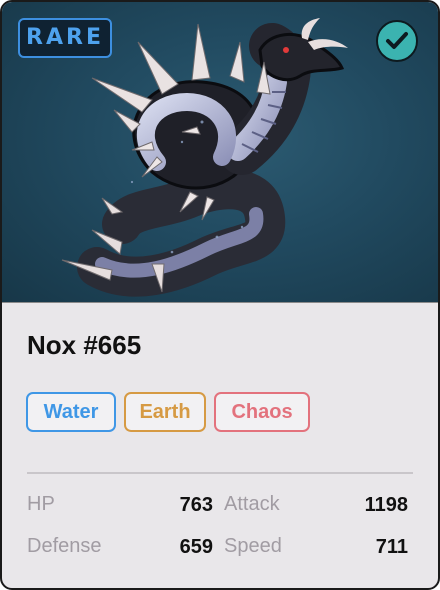 This screenshot has height=590, width=440. I want to click on stat-value-attack: 1198, so click(386, 505).